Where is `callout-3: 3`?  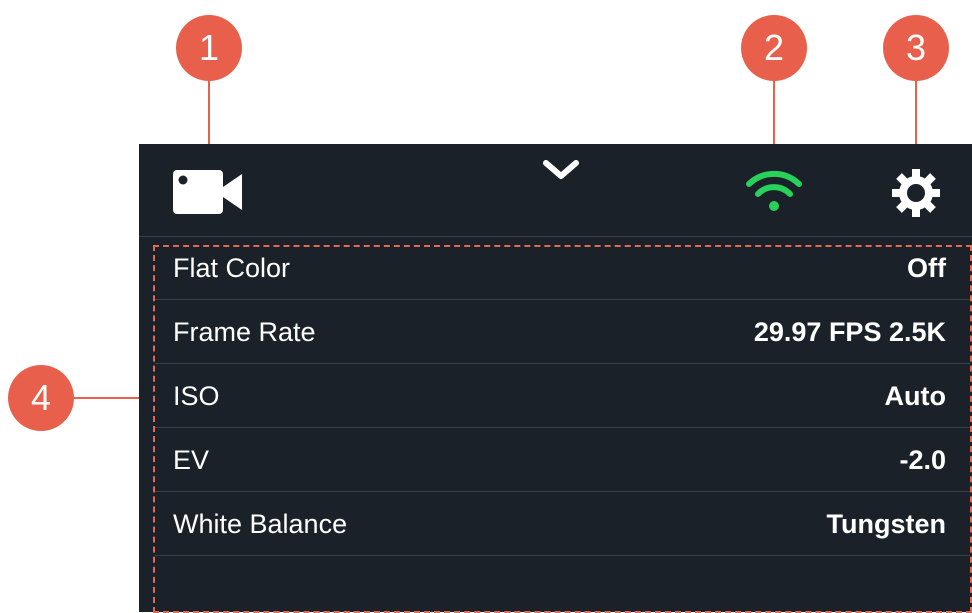 callout-3: 3 is located at coordinates (916, 48).